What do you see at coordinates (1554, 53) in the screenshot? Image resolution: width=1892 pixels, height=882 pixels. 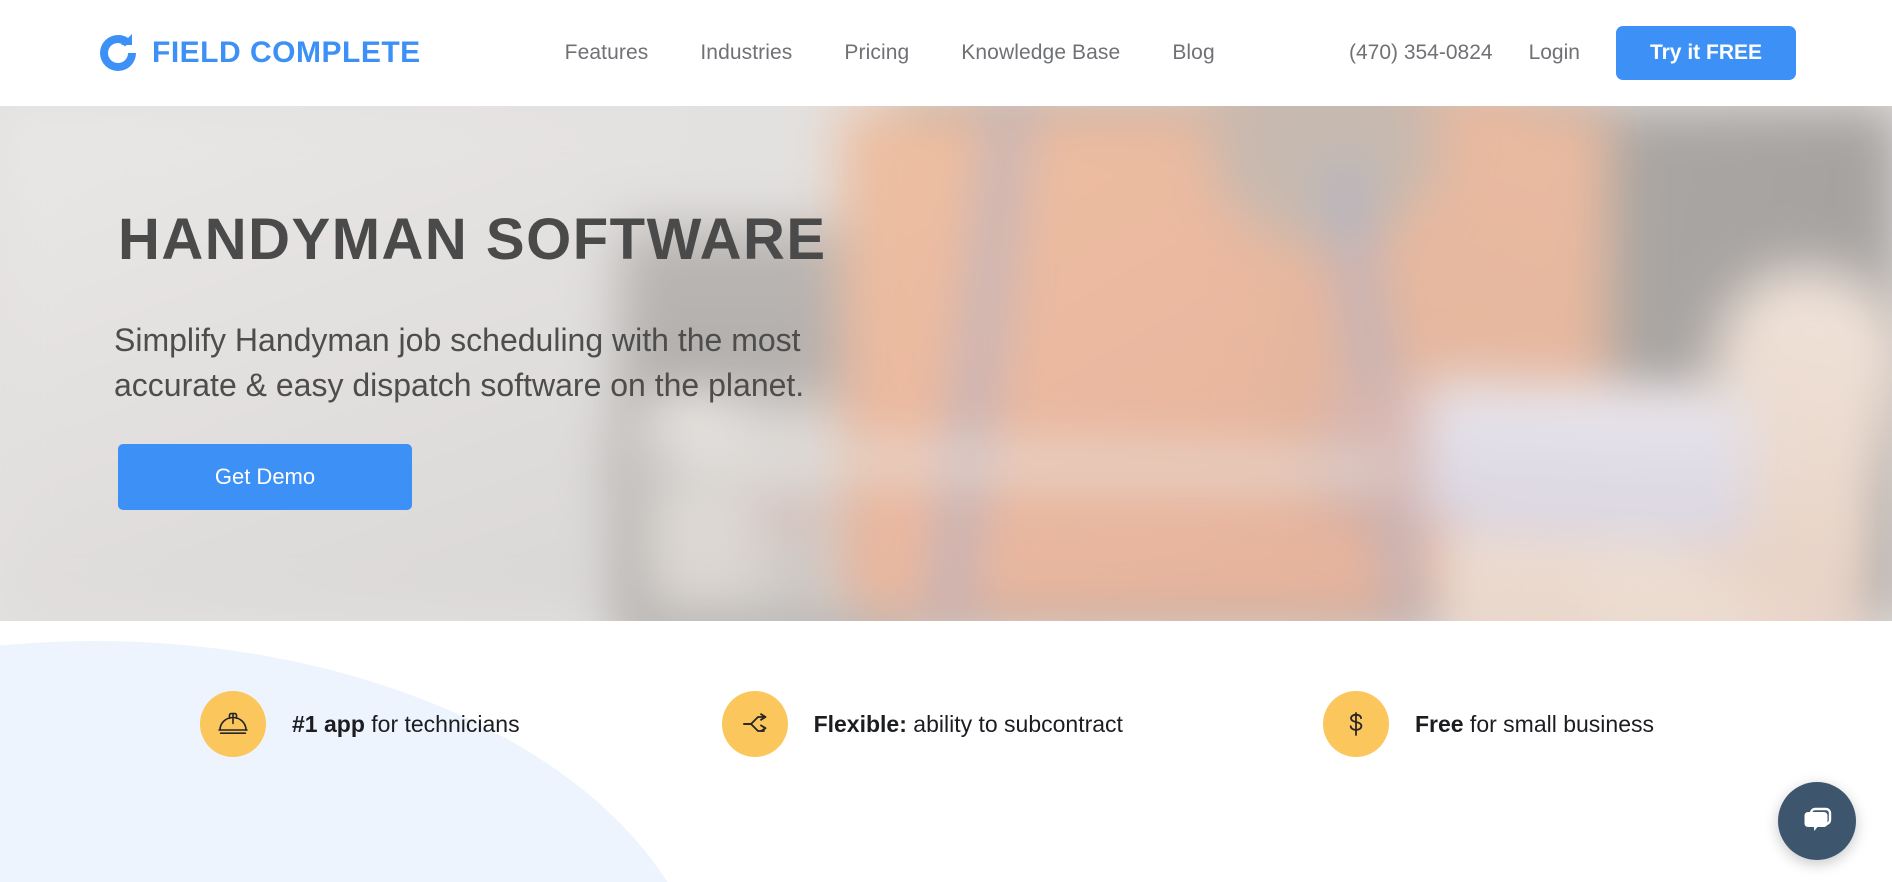 I see `login-link: Login` at bounding box center [1554, 53].